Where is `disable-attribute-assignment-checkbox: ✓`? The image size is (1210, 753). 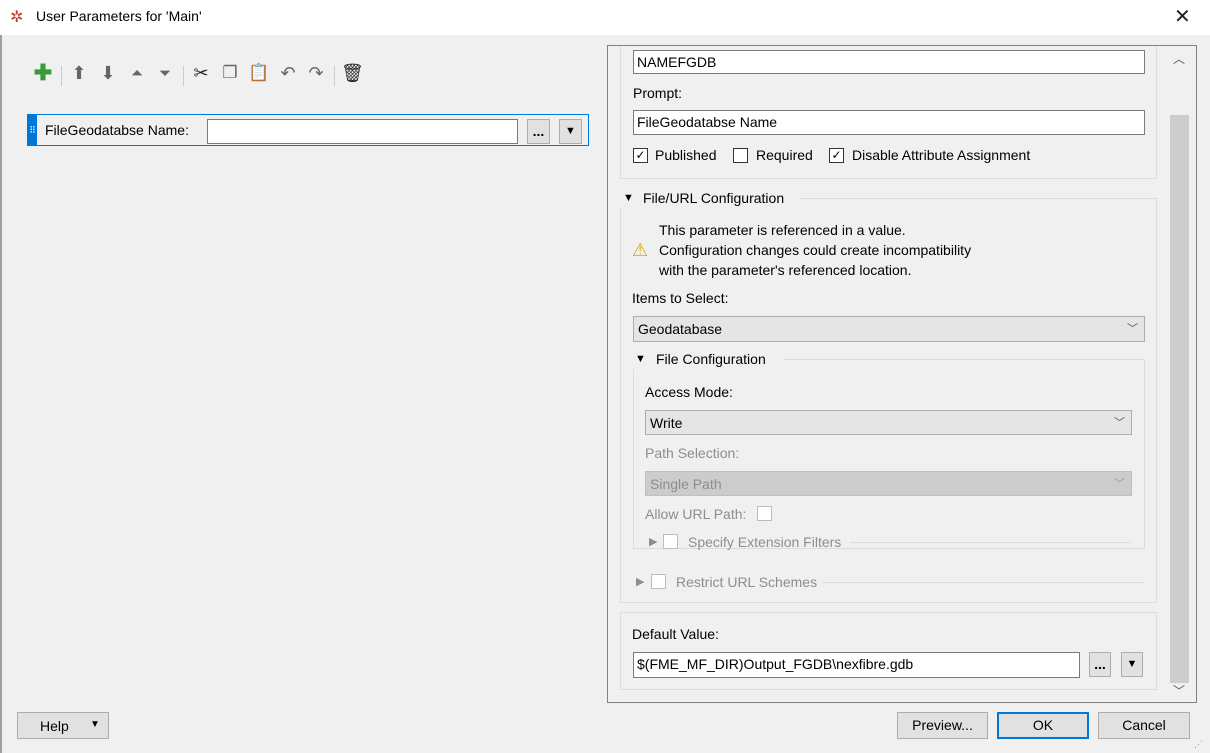 disable-attribute-assignment-checkbox: ✓ is located at coordinates (836, 155).